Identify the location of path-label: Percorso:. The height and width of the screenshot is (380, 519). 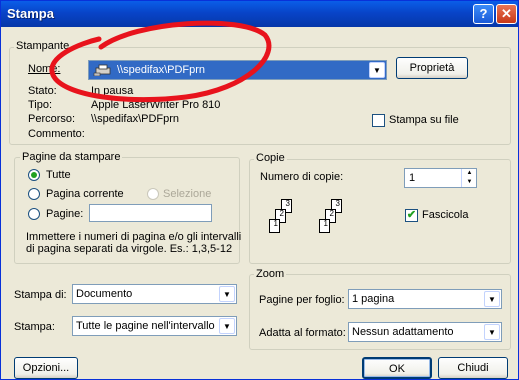
(52, 119).